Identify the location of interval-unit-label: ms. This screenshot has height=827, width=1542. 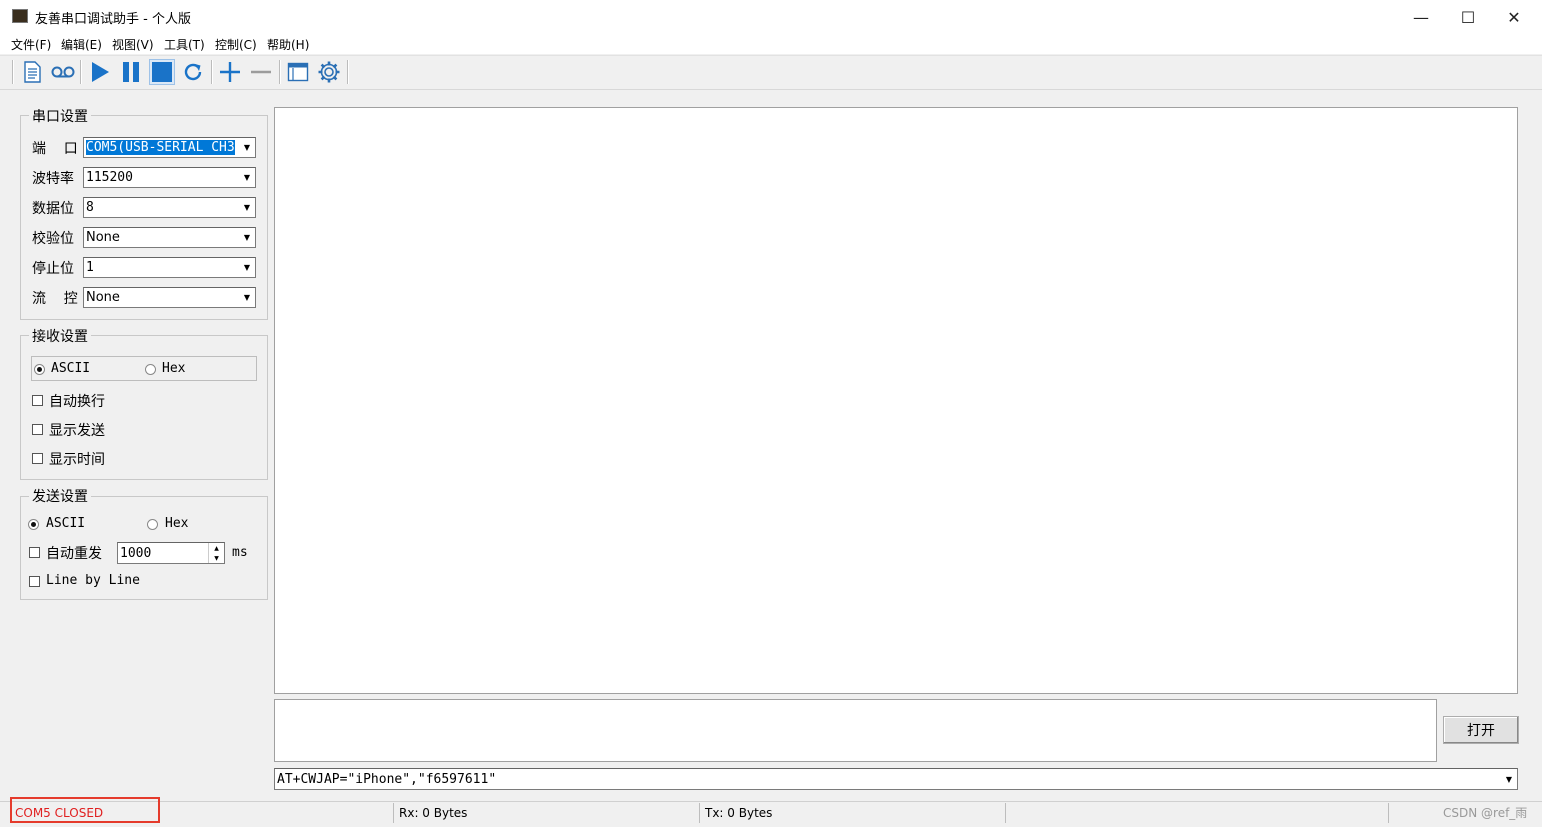
(240, 552).